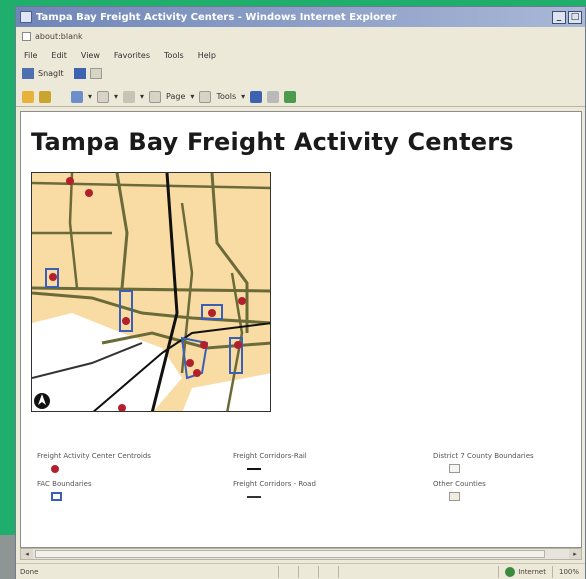  I want to click on bay-water, so click(107, 362).